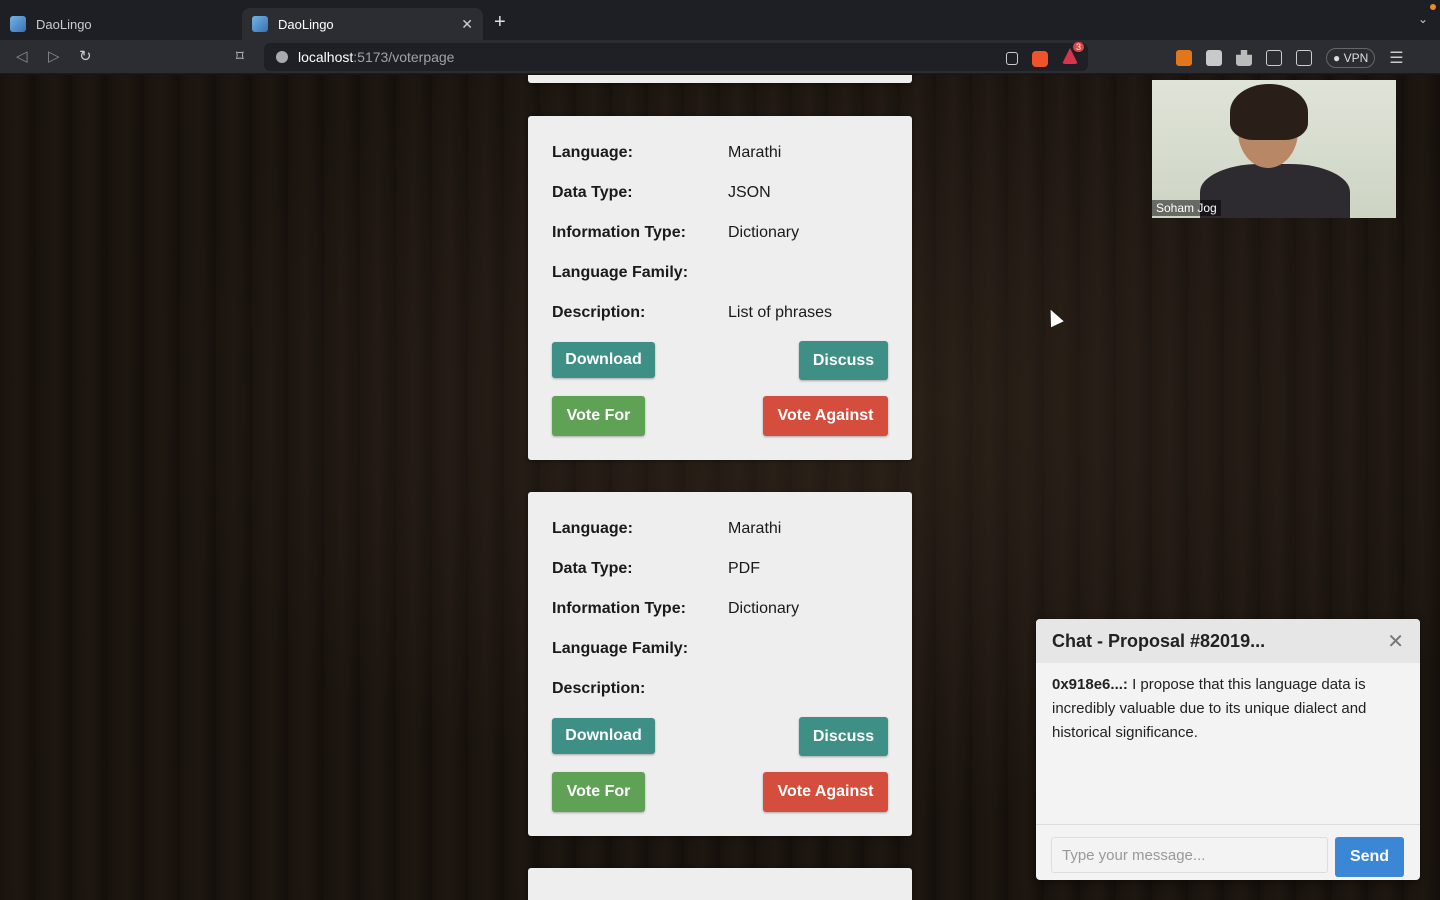 The image size is (1440, 900). What do you see at coordinates (1369, 857) in the screenshot?
I see `send-button: Send` at bounding box center [1369, 857].